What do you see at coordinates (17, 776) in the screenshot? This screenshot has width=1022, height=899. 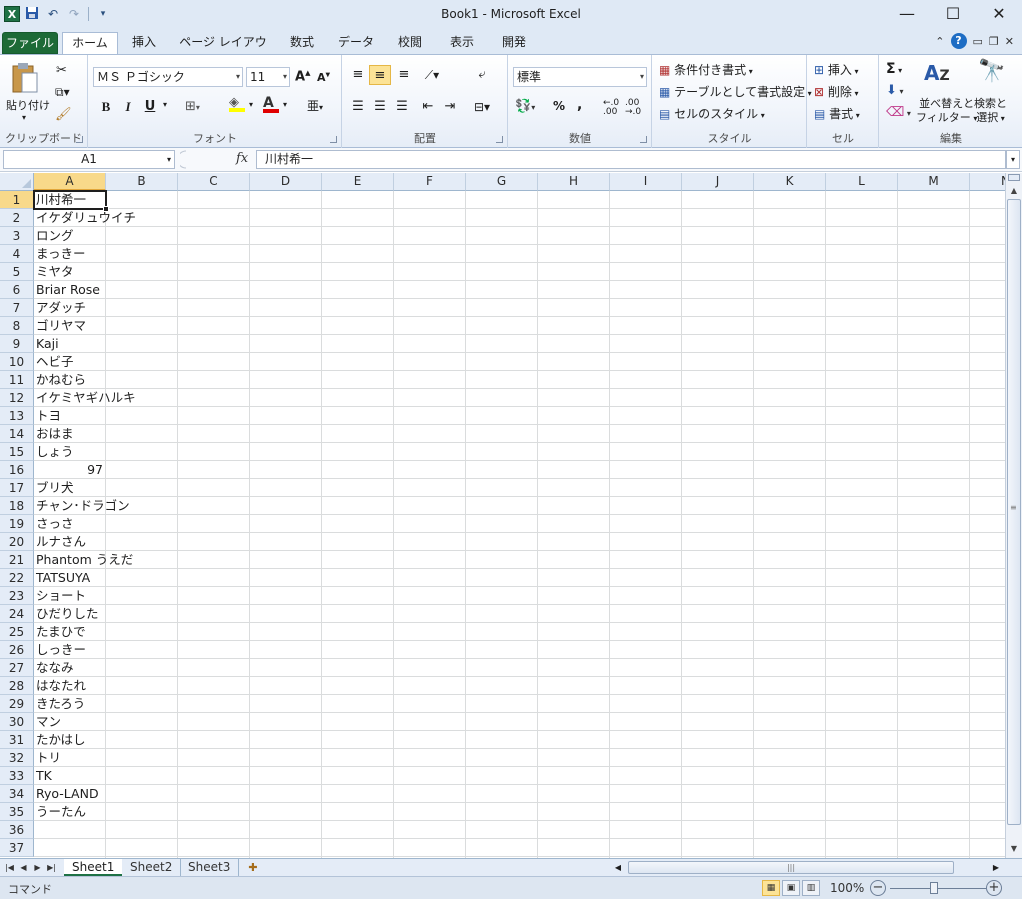 I see `row-header: 33` at bounding box center [17, 776].